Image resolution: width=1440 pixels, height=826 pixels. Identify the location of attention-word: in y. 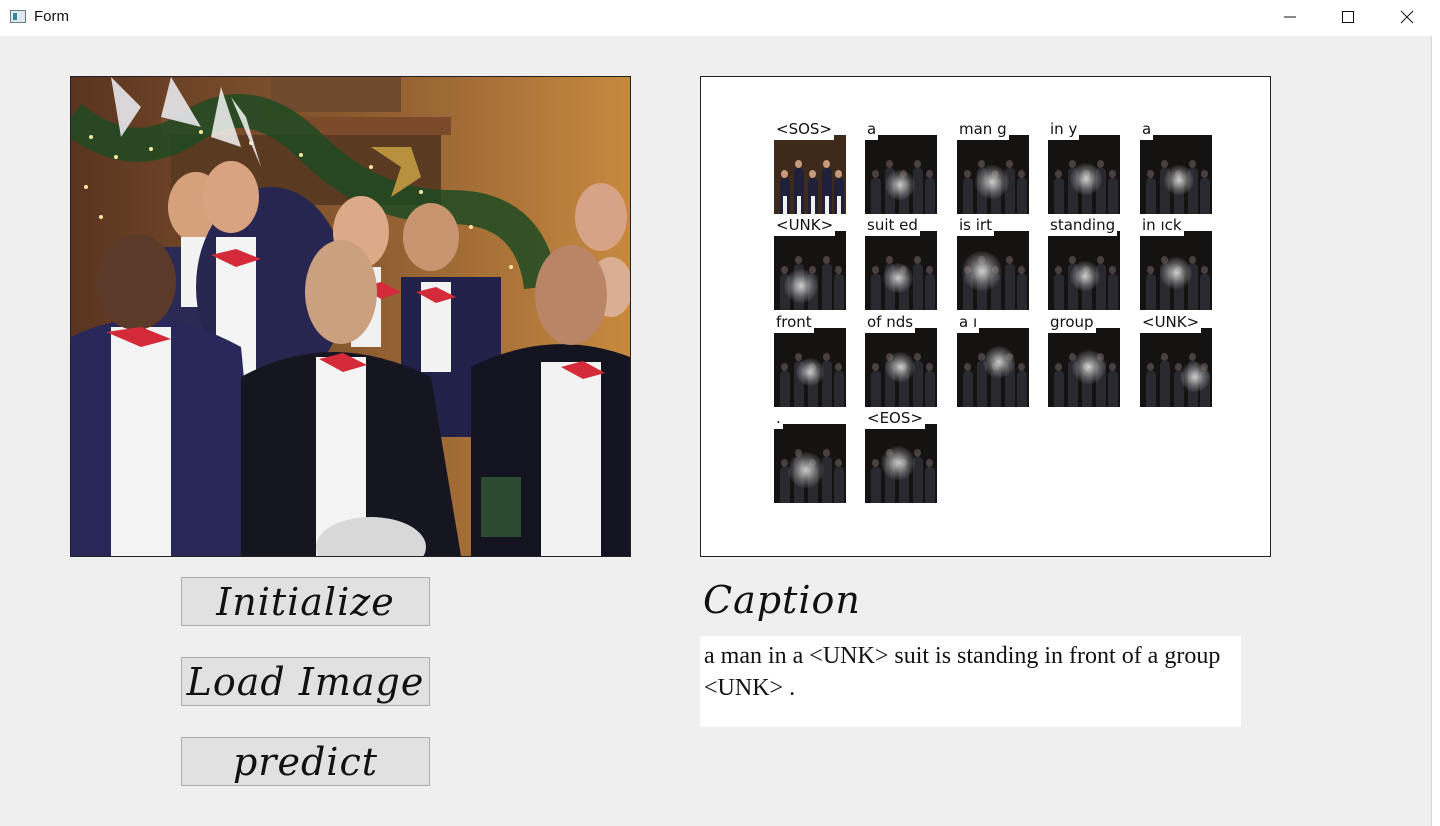
(1064, 129).